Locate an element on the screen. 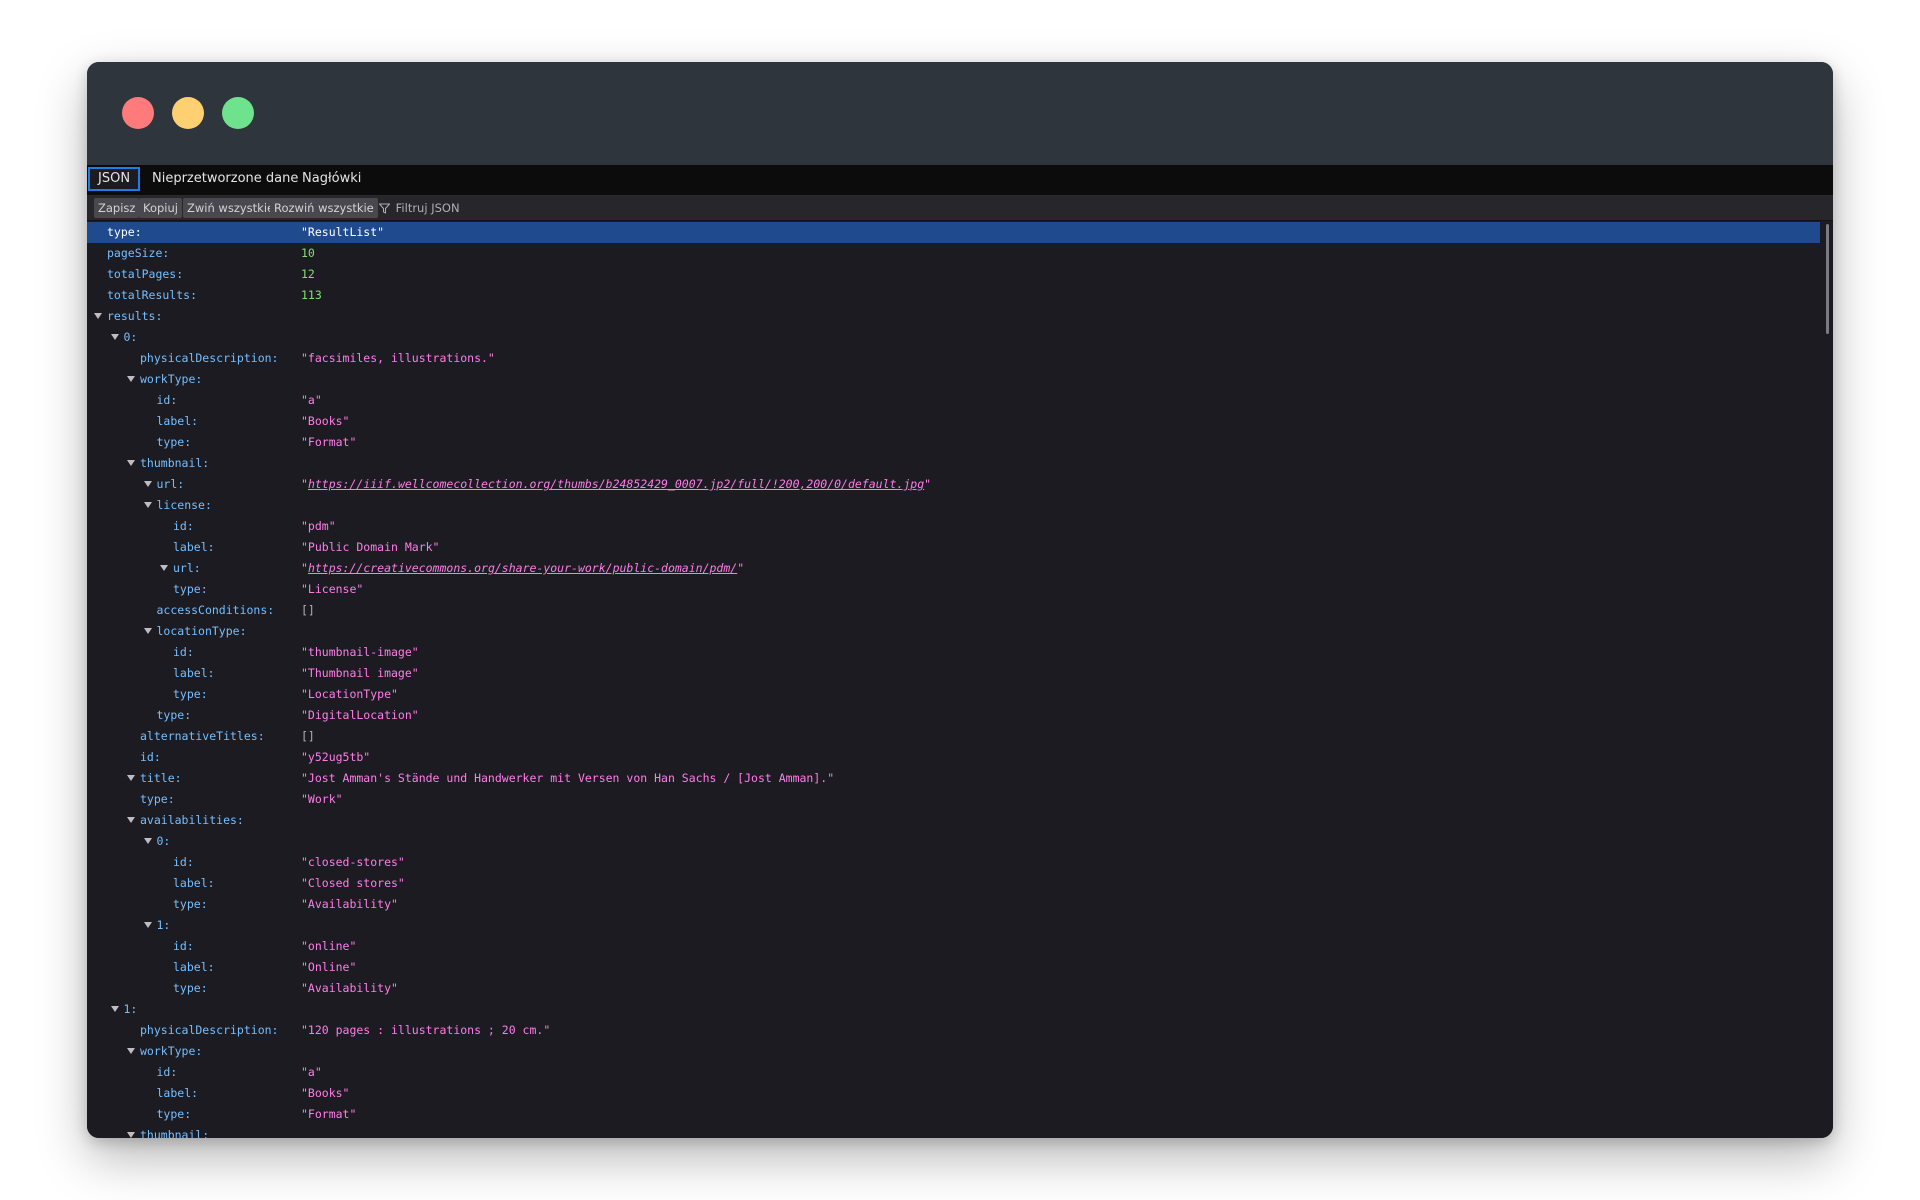 The image size is (1920, 1200). json-key: 0: is located at coordinates (163, 841).